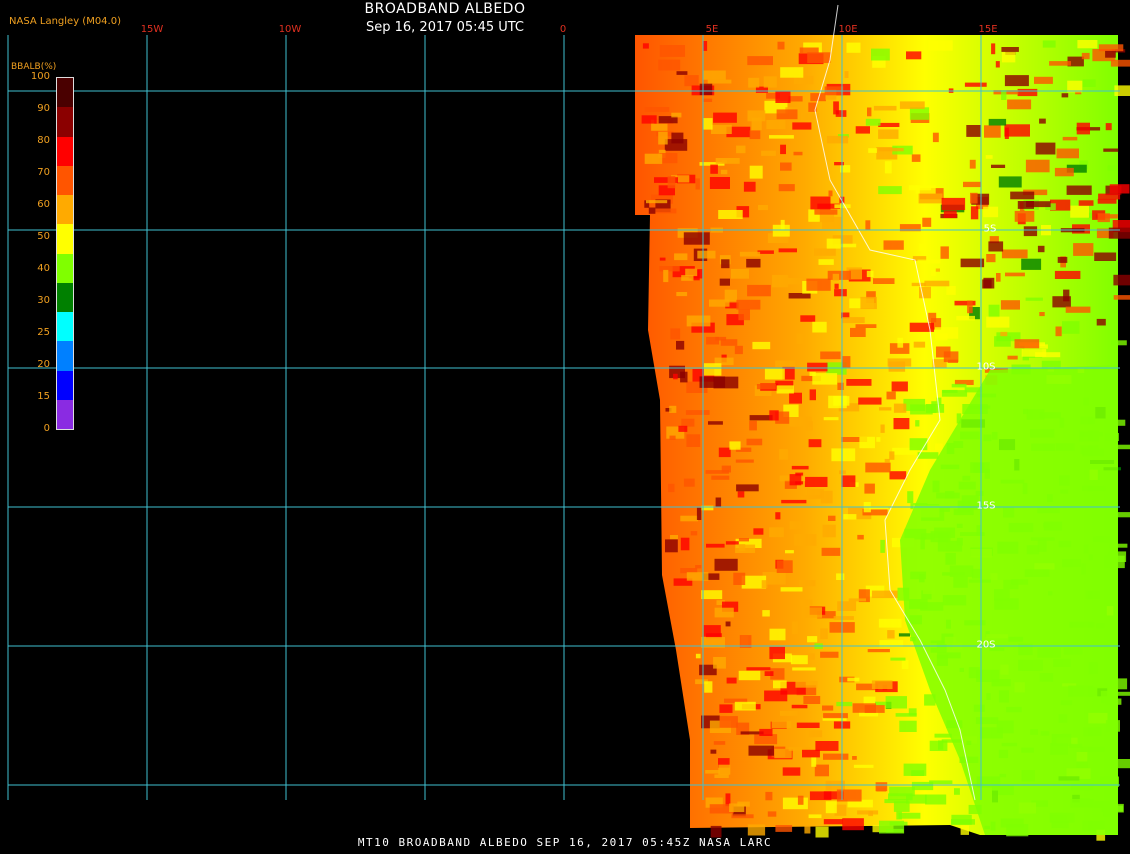 The width and height of the screenshot is (1130, 854). What do you see at coordinates (848, 29) in the screenshot?
I see `lon-label: 10E` at bounding box center [848, 29].